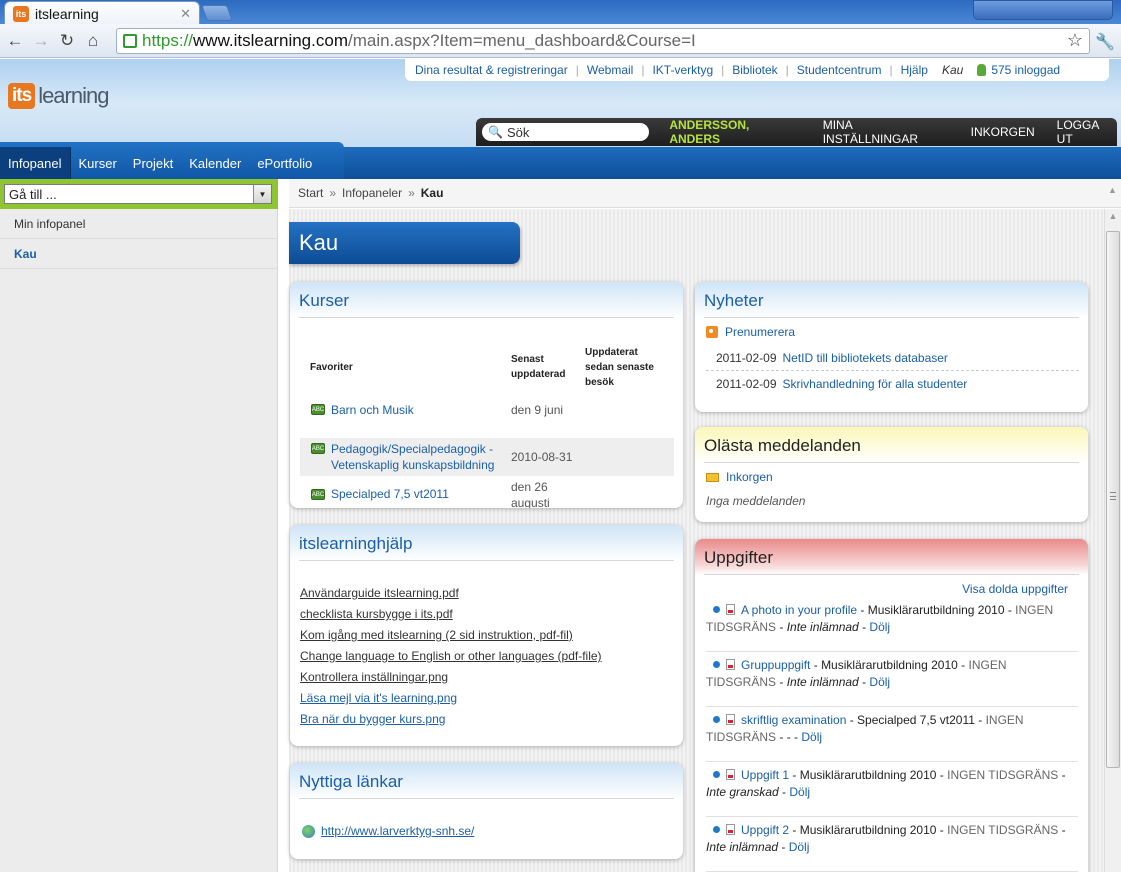 The height and width of the screenshot is (872, 1121). I want to click on my-settings-link: MINA INSTÄLLNINGAR, so click(886, 132).